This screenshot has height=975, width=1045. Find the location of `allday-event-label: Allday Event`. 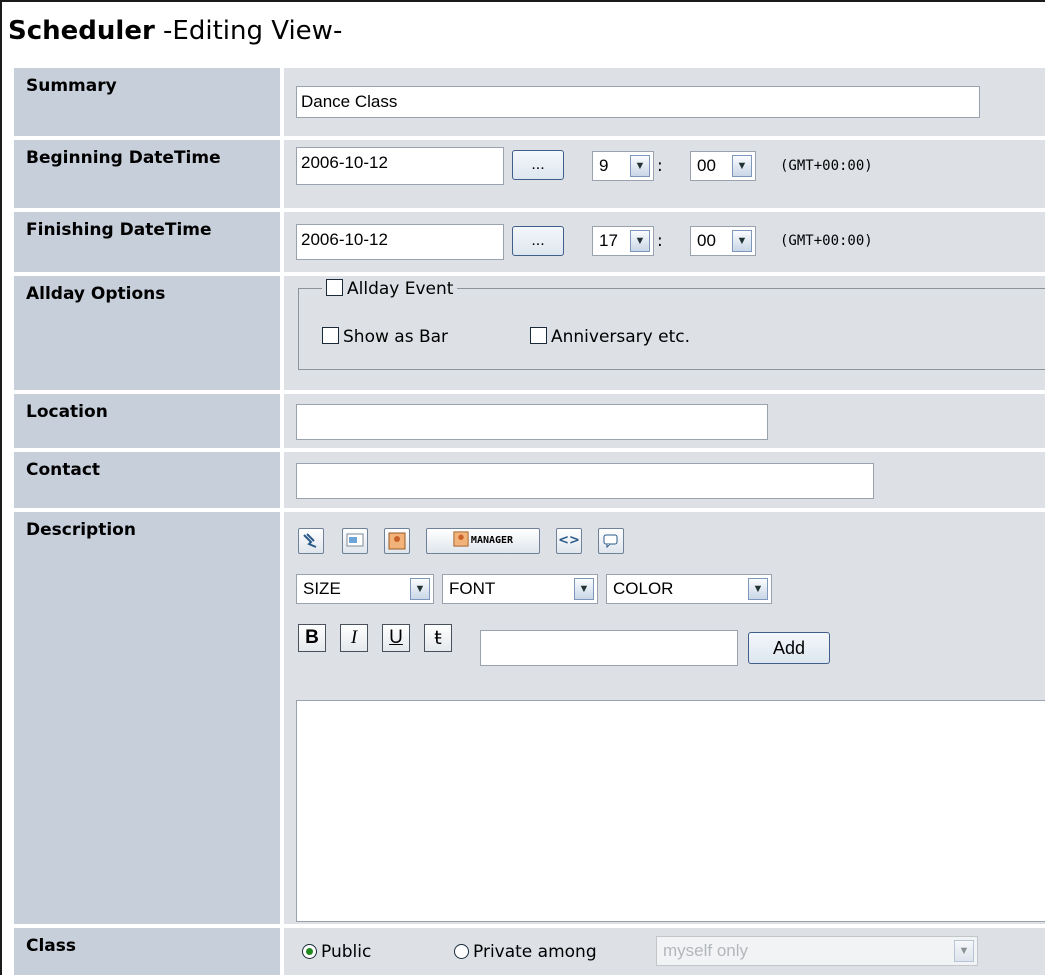

allday-event-label: Allday Event is located at coordinates (400, 289).